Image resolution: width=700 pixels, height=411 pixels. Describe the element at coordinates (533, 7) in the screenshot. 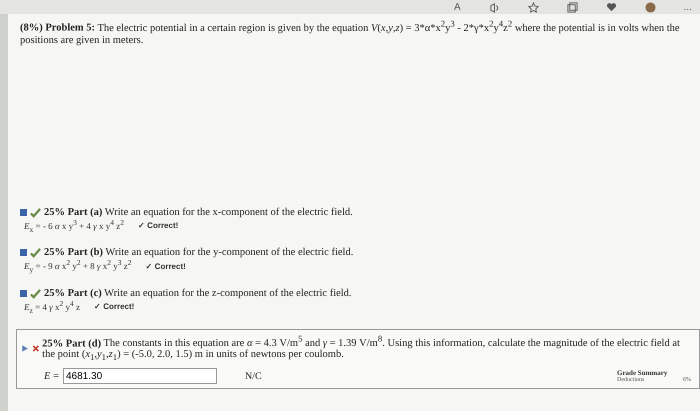

I see `star-icon` at that location.